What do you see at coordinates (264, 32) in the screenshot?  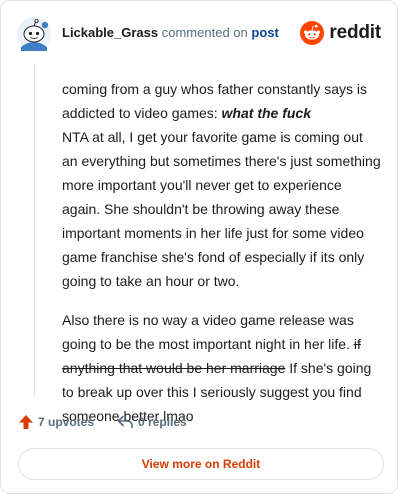 I see `post-link: post` at bounding box center [264, 32].